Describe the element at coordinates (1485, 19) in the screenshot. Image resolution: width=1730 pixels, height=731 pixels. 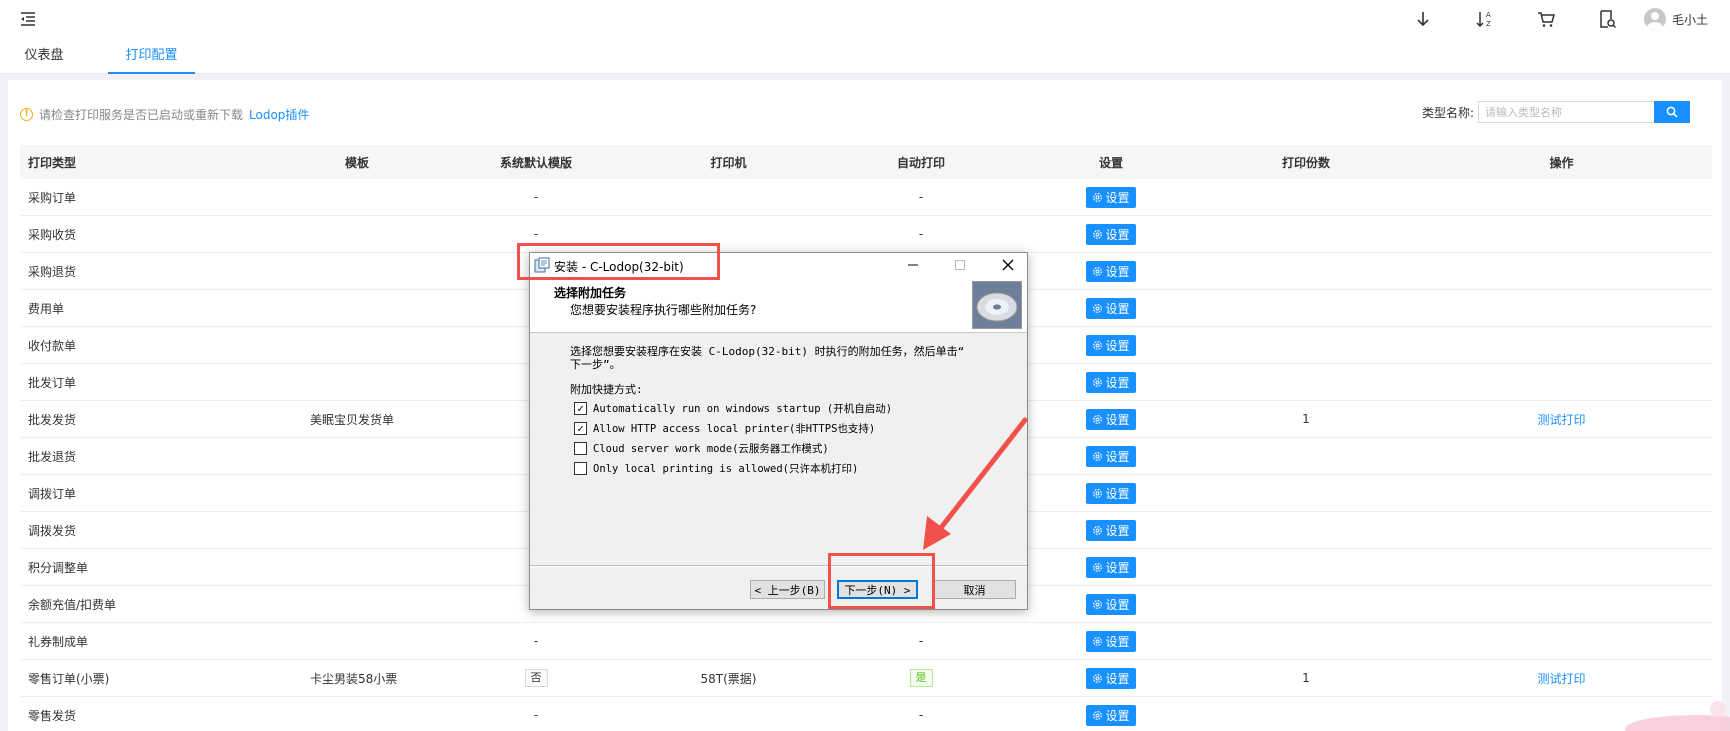
I see `sort-icon: A Z` at that location.